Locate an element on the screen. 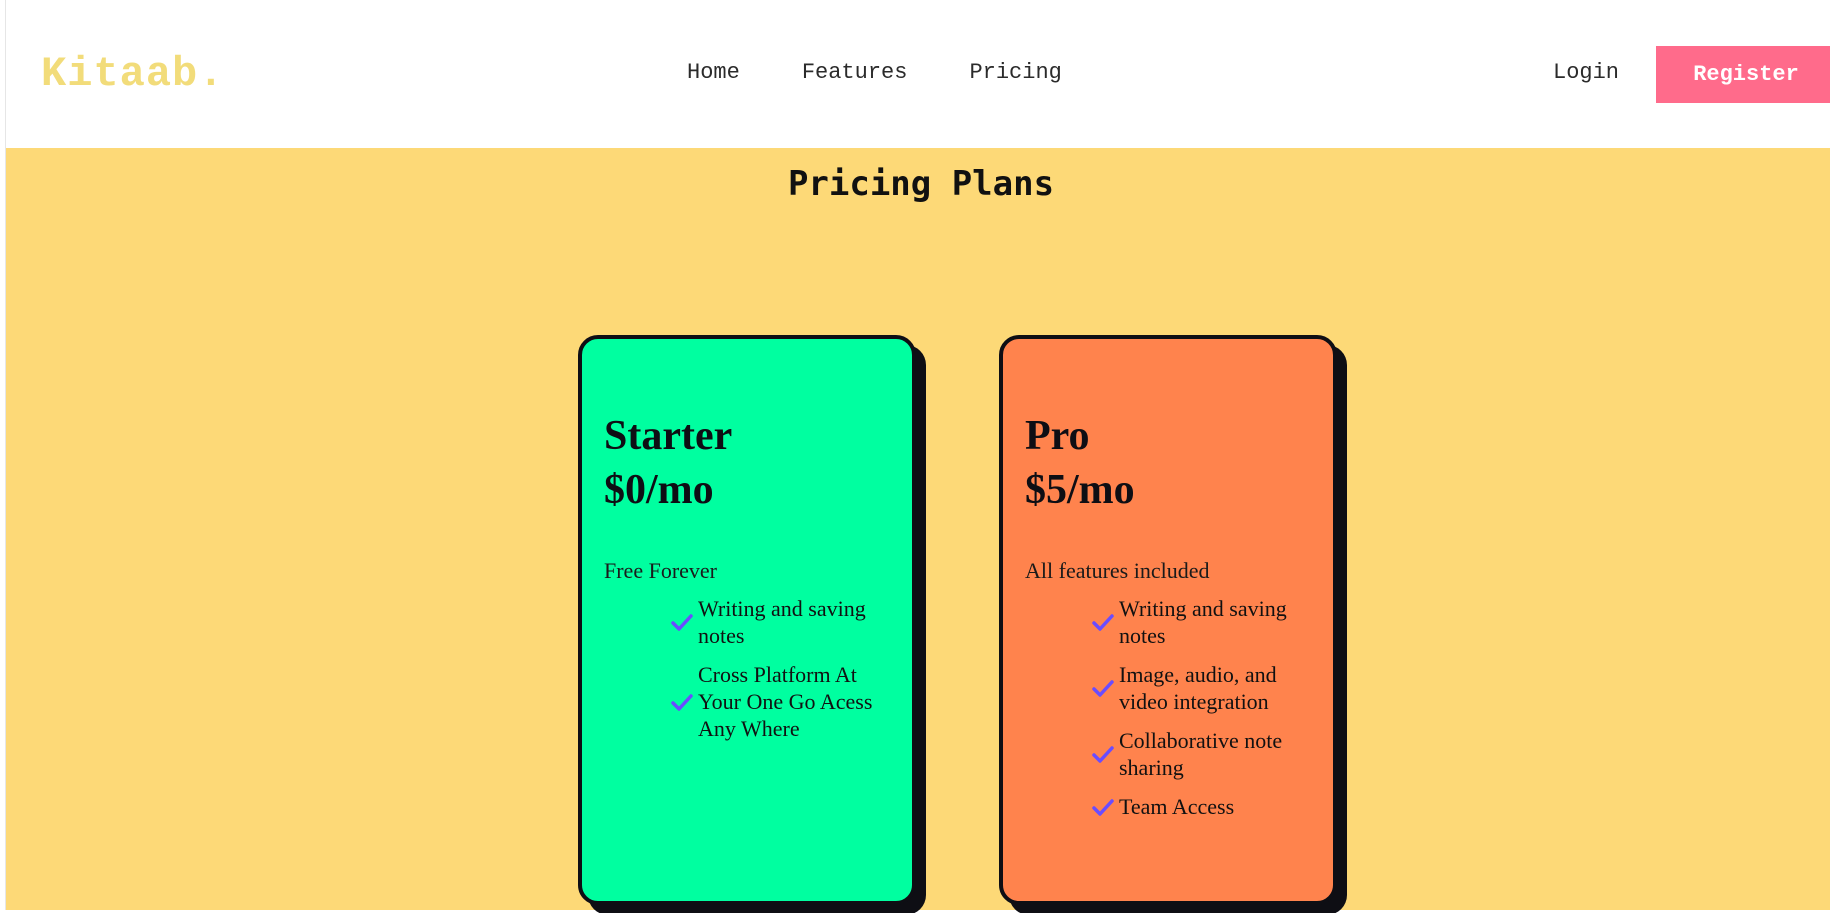 This screenshot has width=1830, height=913. brand-logo: Kitaab. is located at coordinates (132, 74).